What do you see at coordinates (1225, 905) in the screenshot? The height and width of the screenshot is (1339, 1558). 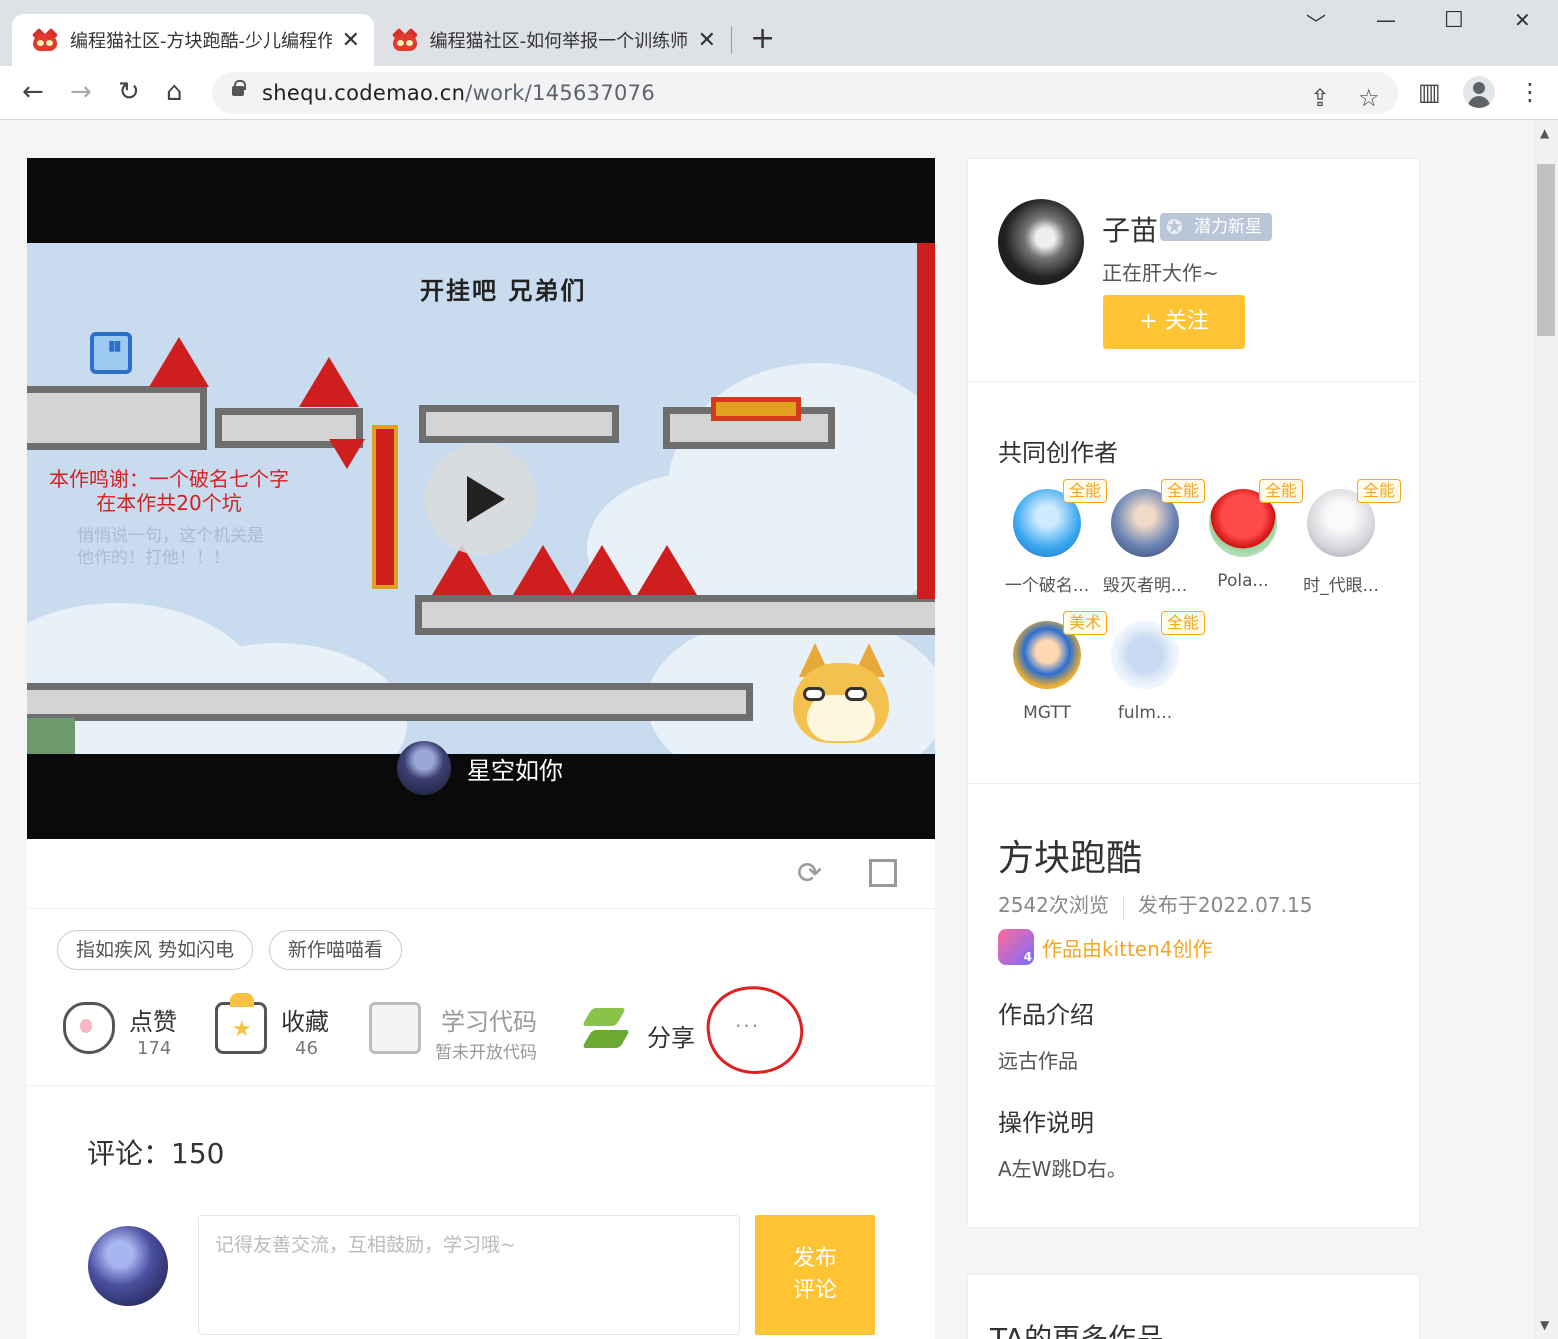 I see `publish-date: 发布于2022.07.15` at bounding box center [1225, 905].